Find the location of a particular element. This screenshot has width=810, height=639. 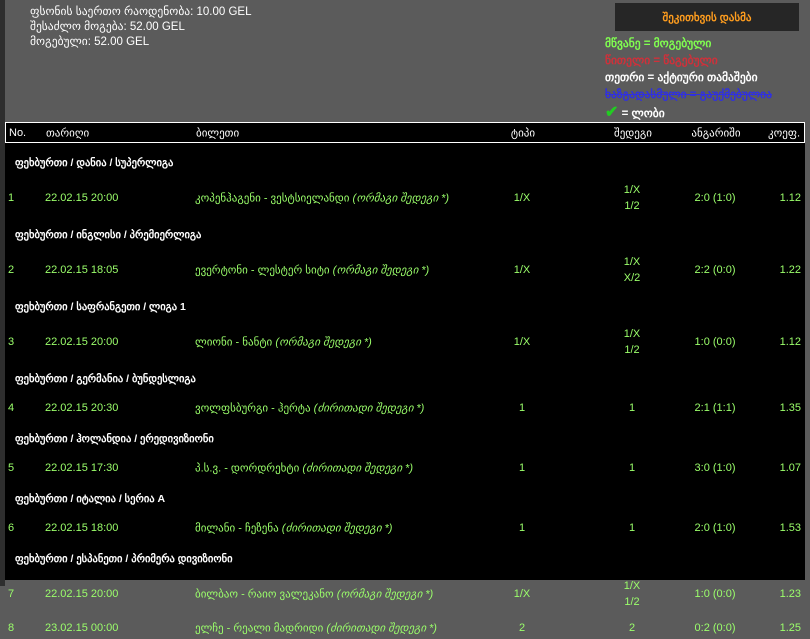

row-score: 2:1 (1:1) is located at coordinates (715, 408).